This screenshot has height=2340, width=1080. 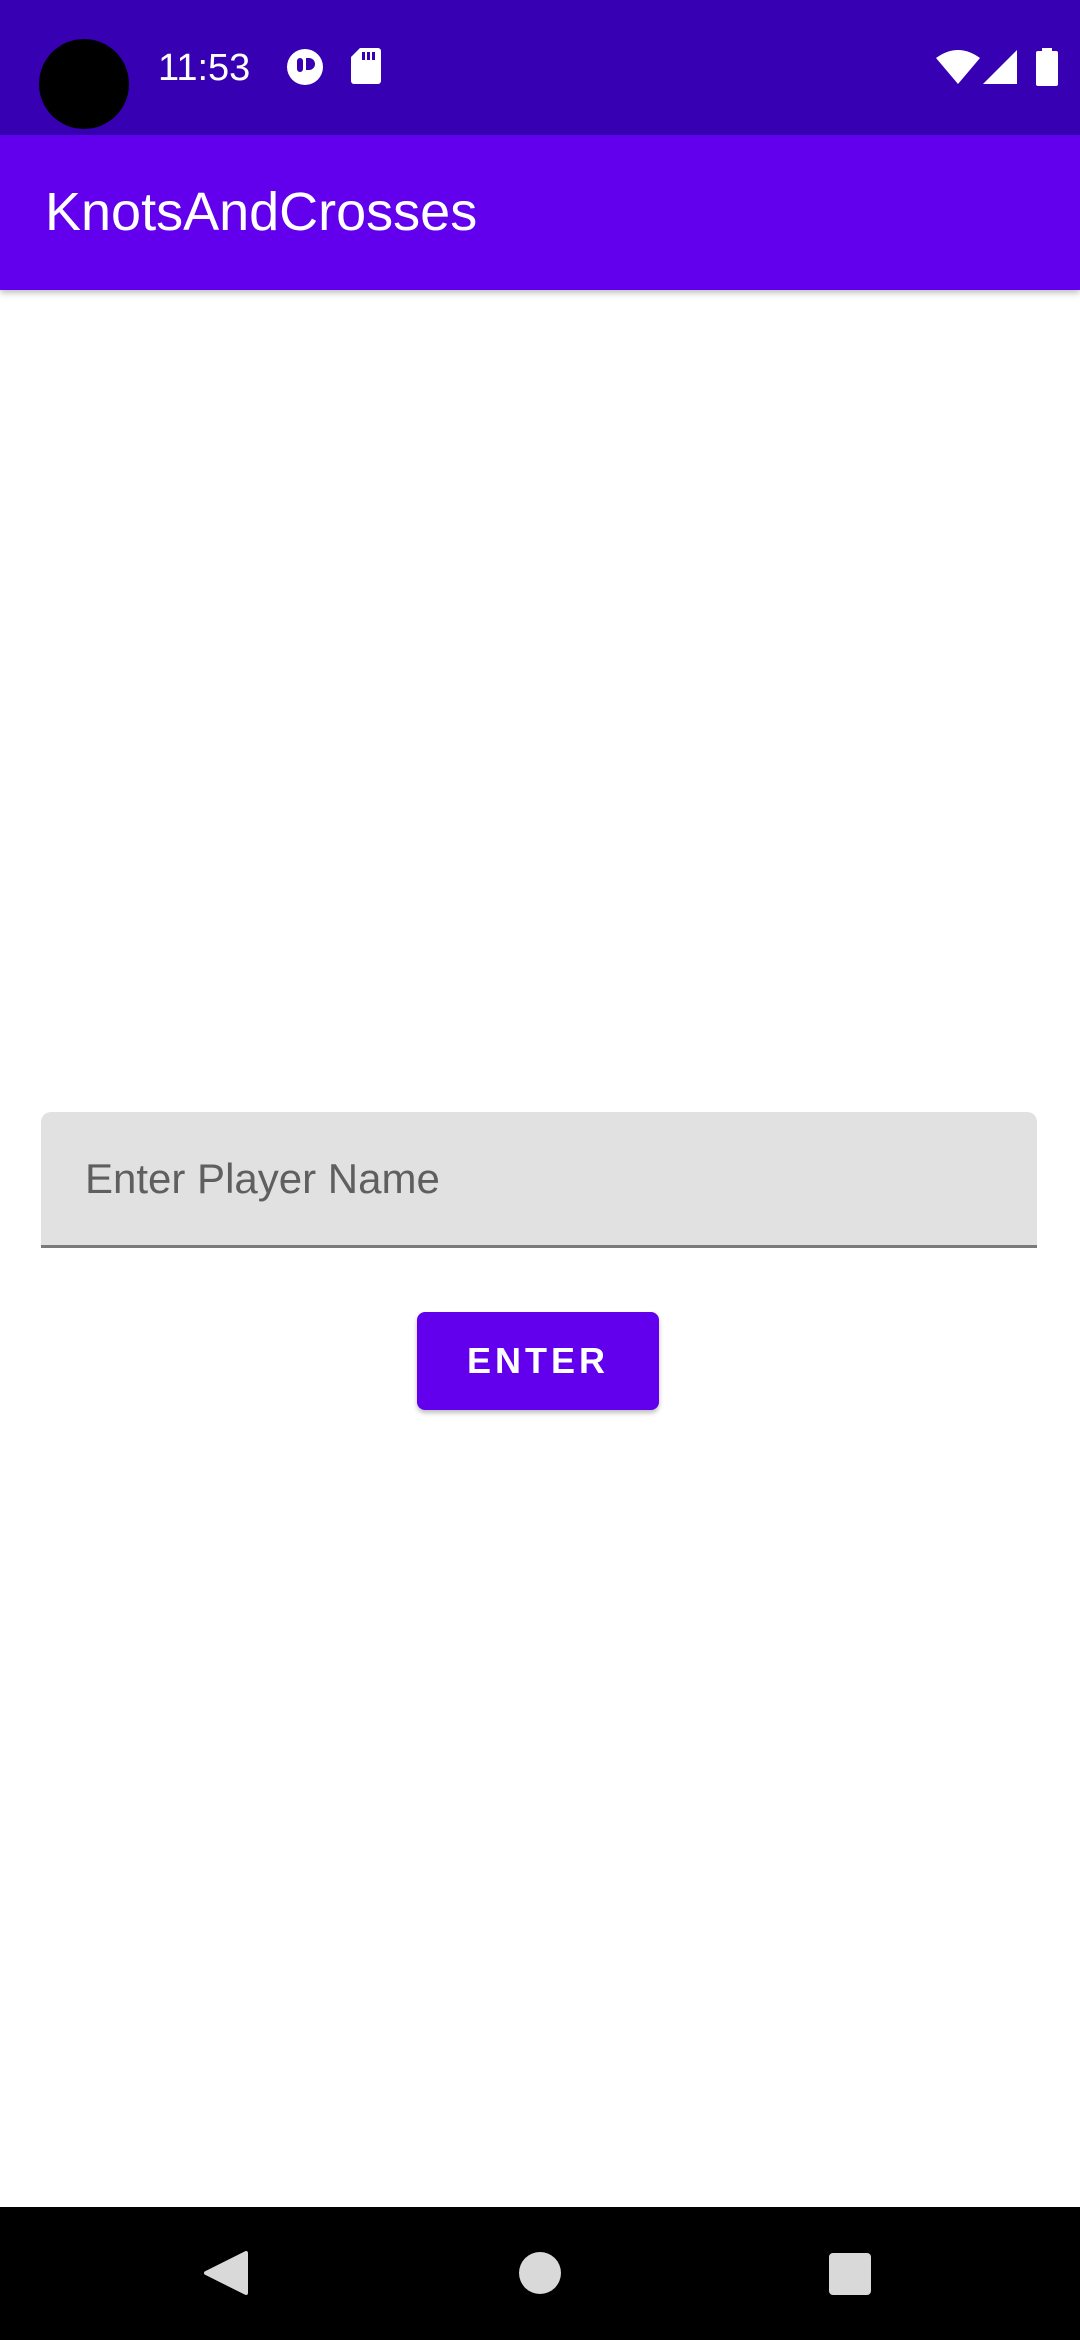 What do you see at coordinates (226, 2295) in the screenshot?
I see `back-icon` at bounding box center [226, 2295].